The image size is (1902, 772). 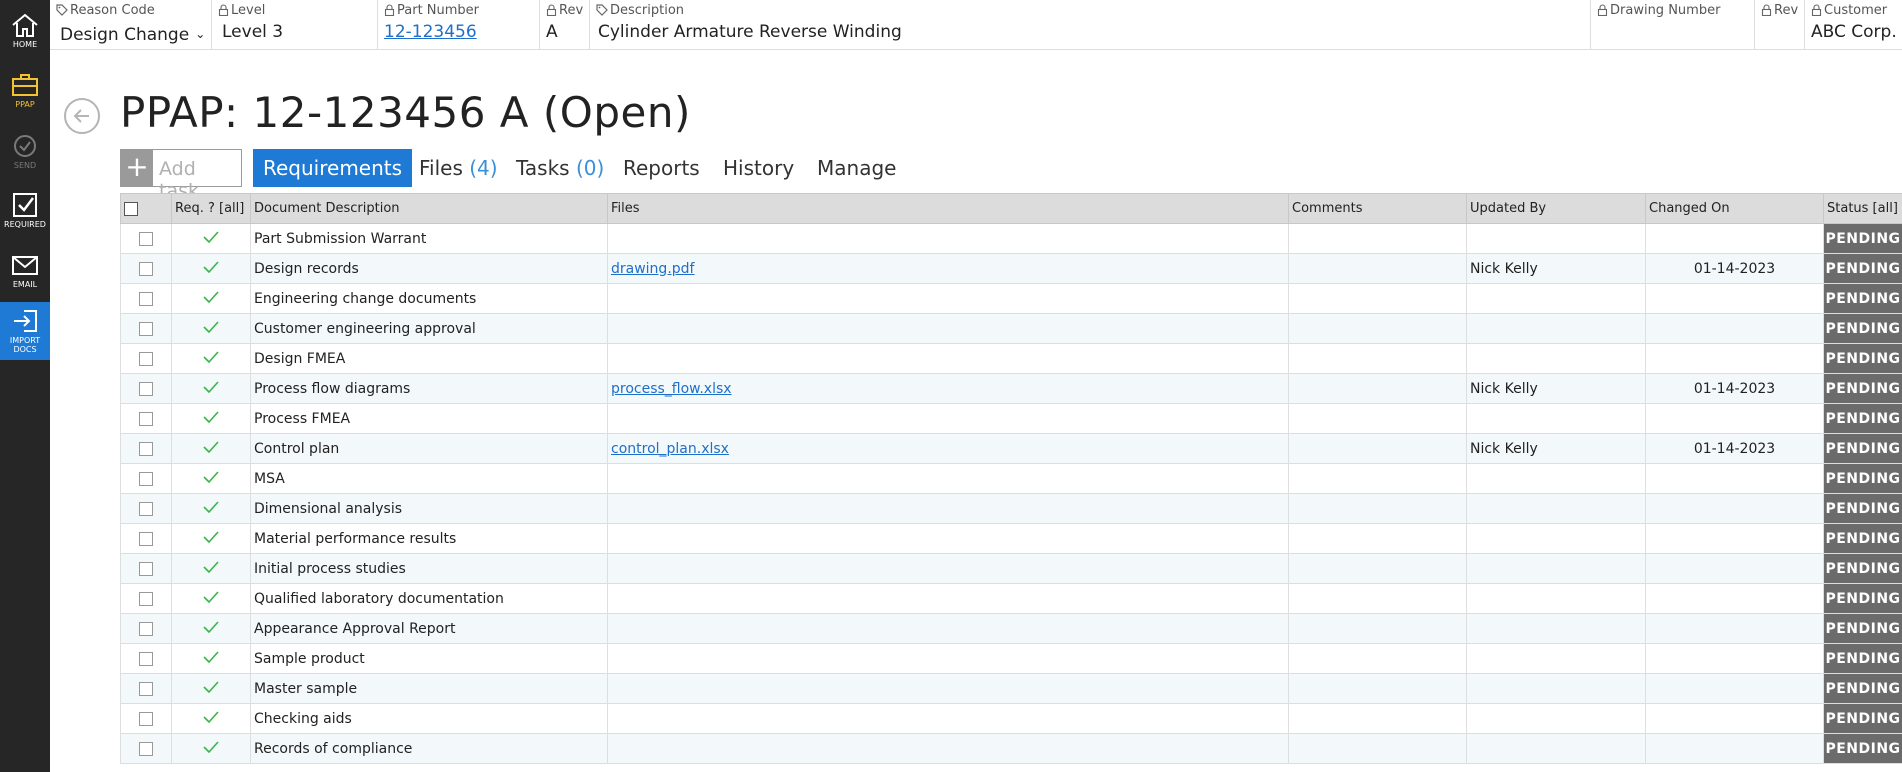 What do you see at coordinates (670, 449) in the screenshot?
I see `file-link: control_plan.xlsx` at bounding box center [670, 449].